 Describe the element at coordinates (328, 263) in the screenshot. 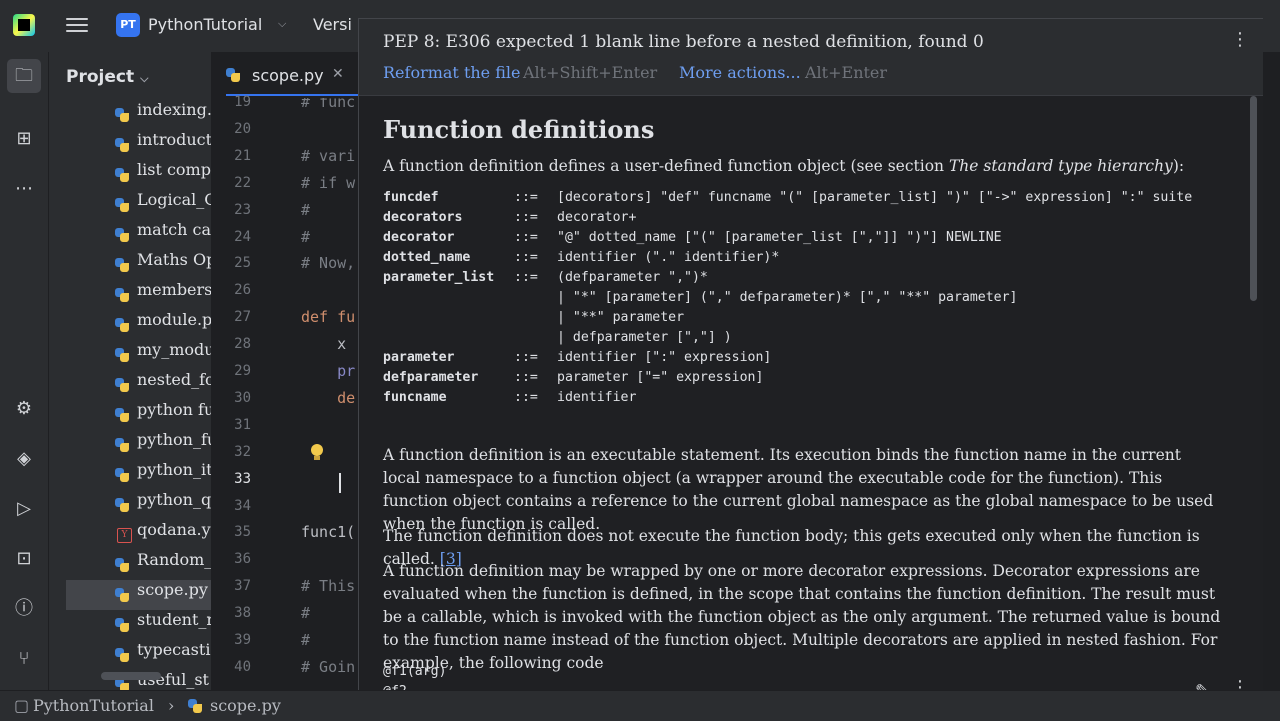

I see `code-line: # Now,` at that location.